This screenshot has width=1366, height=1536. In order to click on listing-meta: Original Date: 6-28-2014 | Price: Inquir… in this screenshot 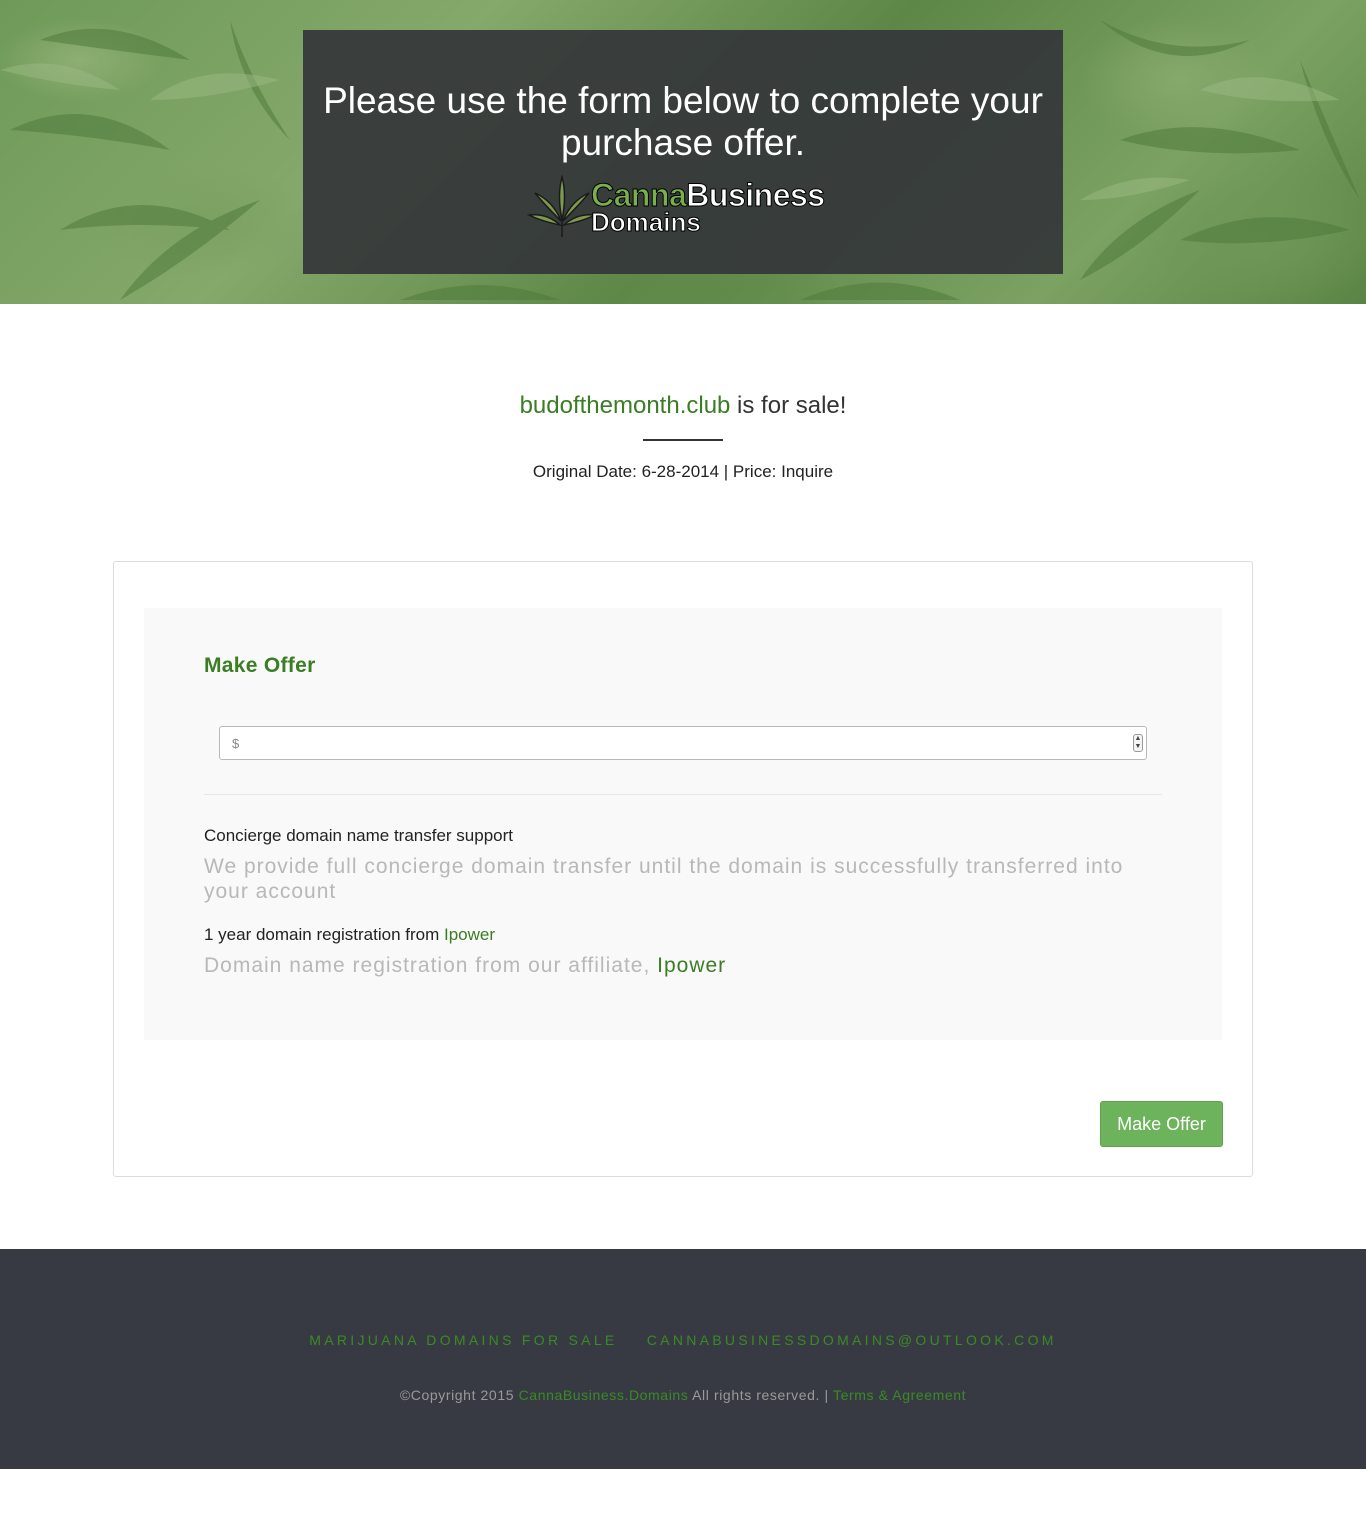, I will do `click(683, 471)`.